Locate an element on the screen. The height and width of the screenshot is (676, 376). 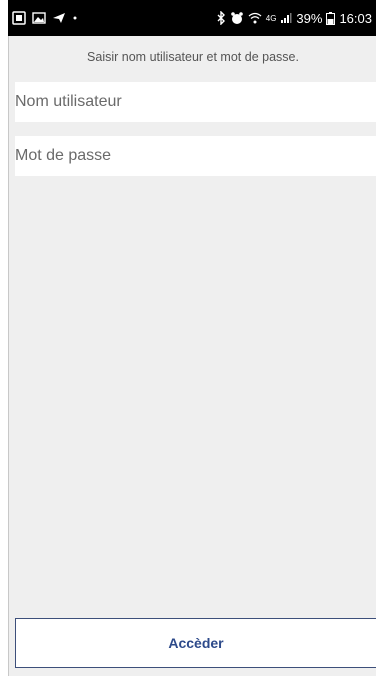
clock: 16:03 is located at coordinates (355, 18).